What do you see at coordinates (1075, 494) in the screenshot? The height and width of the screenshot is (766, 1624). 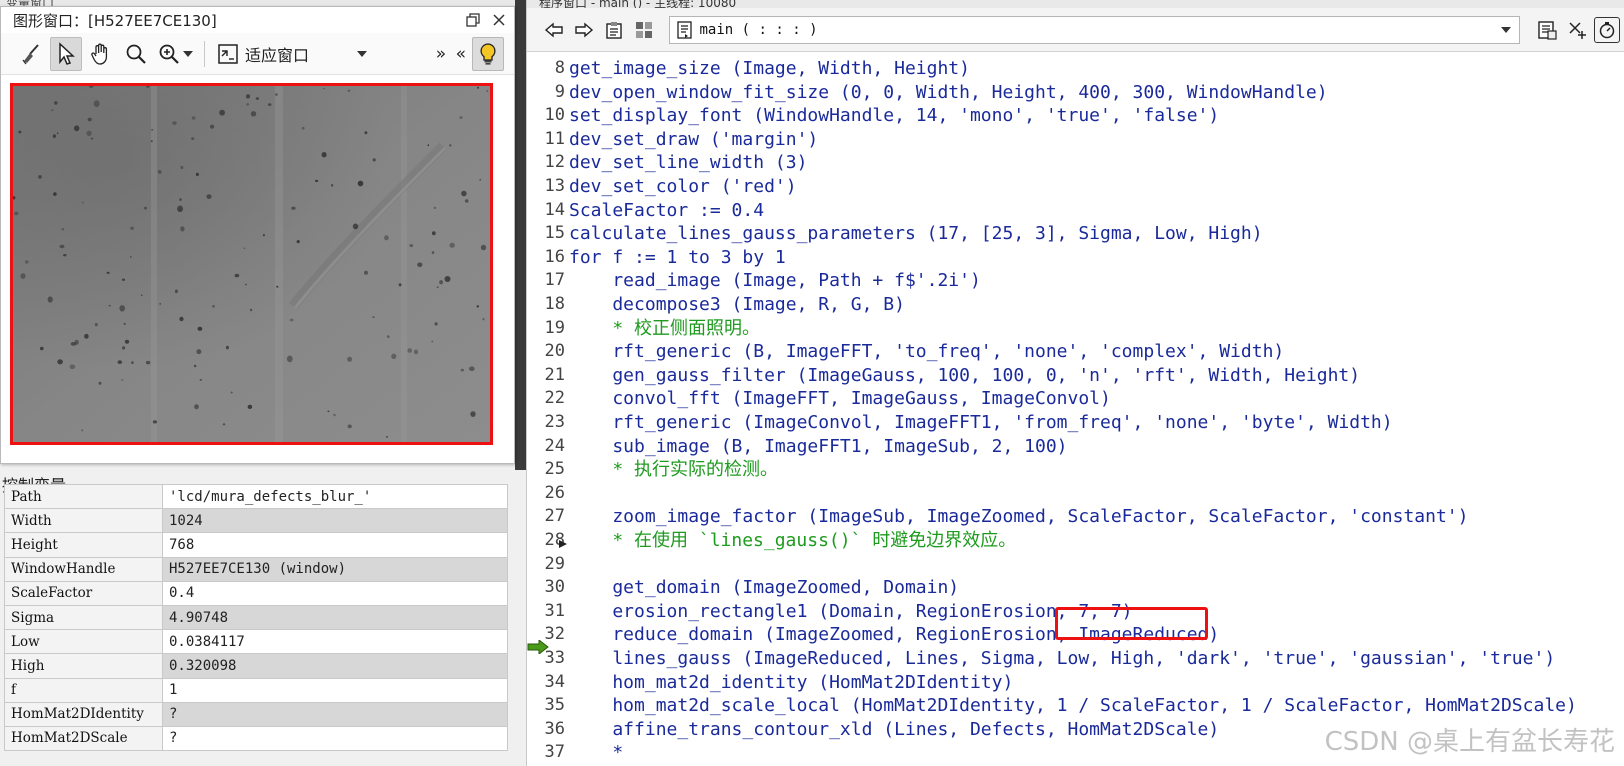 I see `code-line: 26` at bounding box center [1075, 494].